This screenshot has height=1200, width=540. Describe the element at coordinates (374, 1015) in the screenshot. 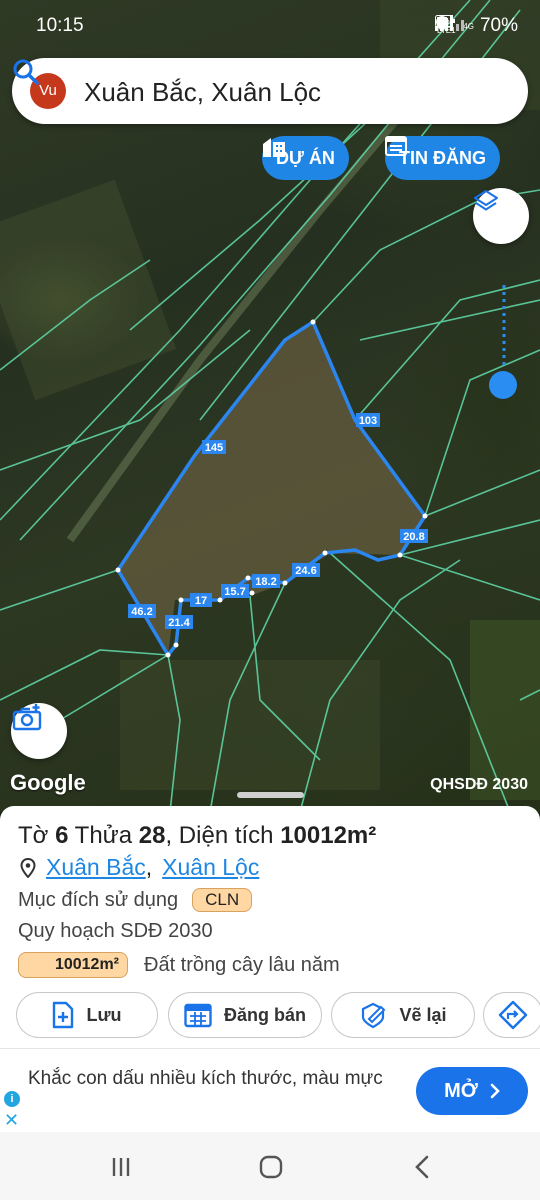

I see `draw-icon` at that location.